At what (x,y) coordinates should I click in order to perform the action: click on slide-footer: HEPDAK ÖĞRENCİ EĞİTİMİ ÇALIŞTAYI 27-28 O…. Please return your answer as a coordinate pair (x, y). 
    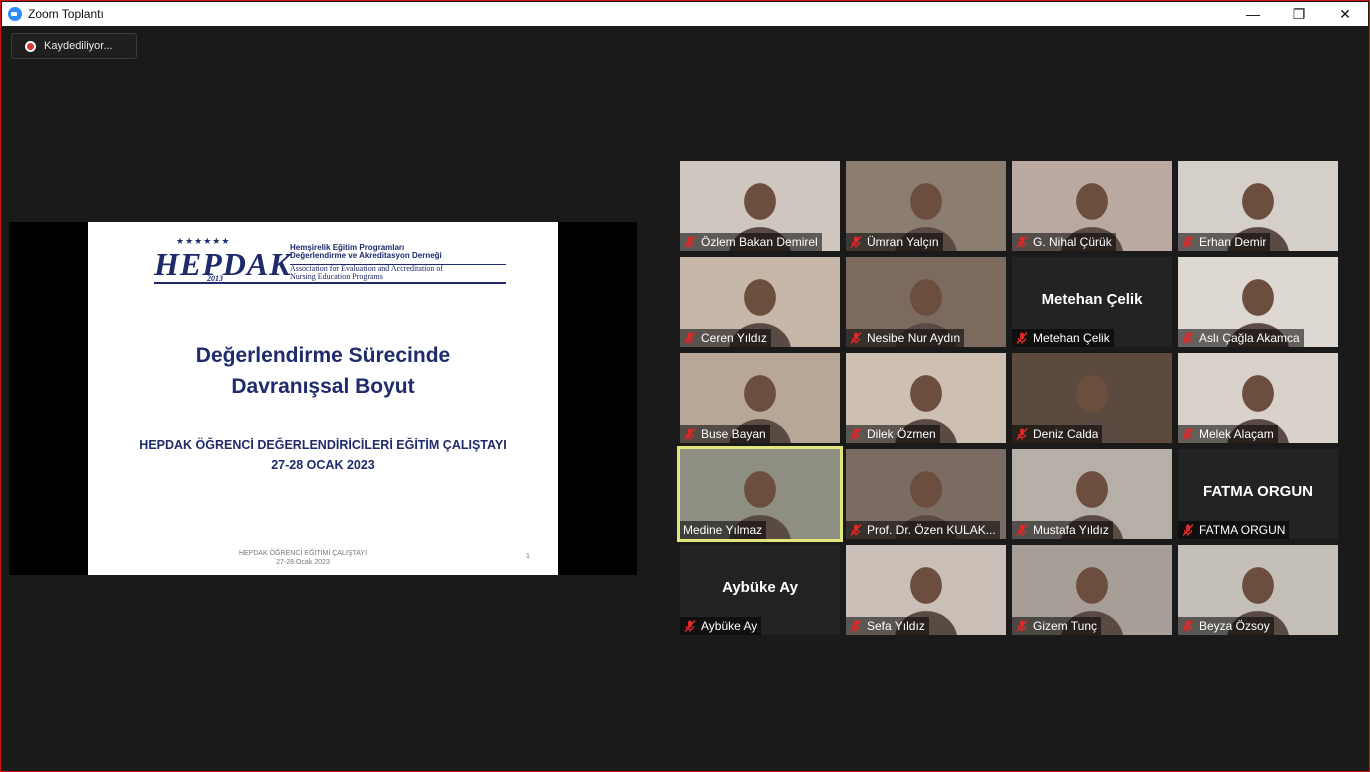
    Looking at the image, I should click on (303, 558).